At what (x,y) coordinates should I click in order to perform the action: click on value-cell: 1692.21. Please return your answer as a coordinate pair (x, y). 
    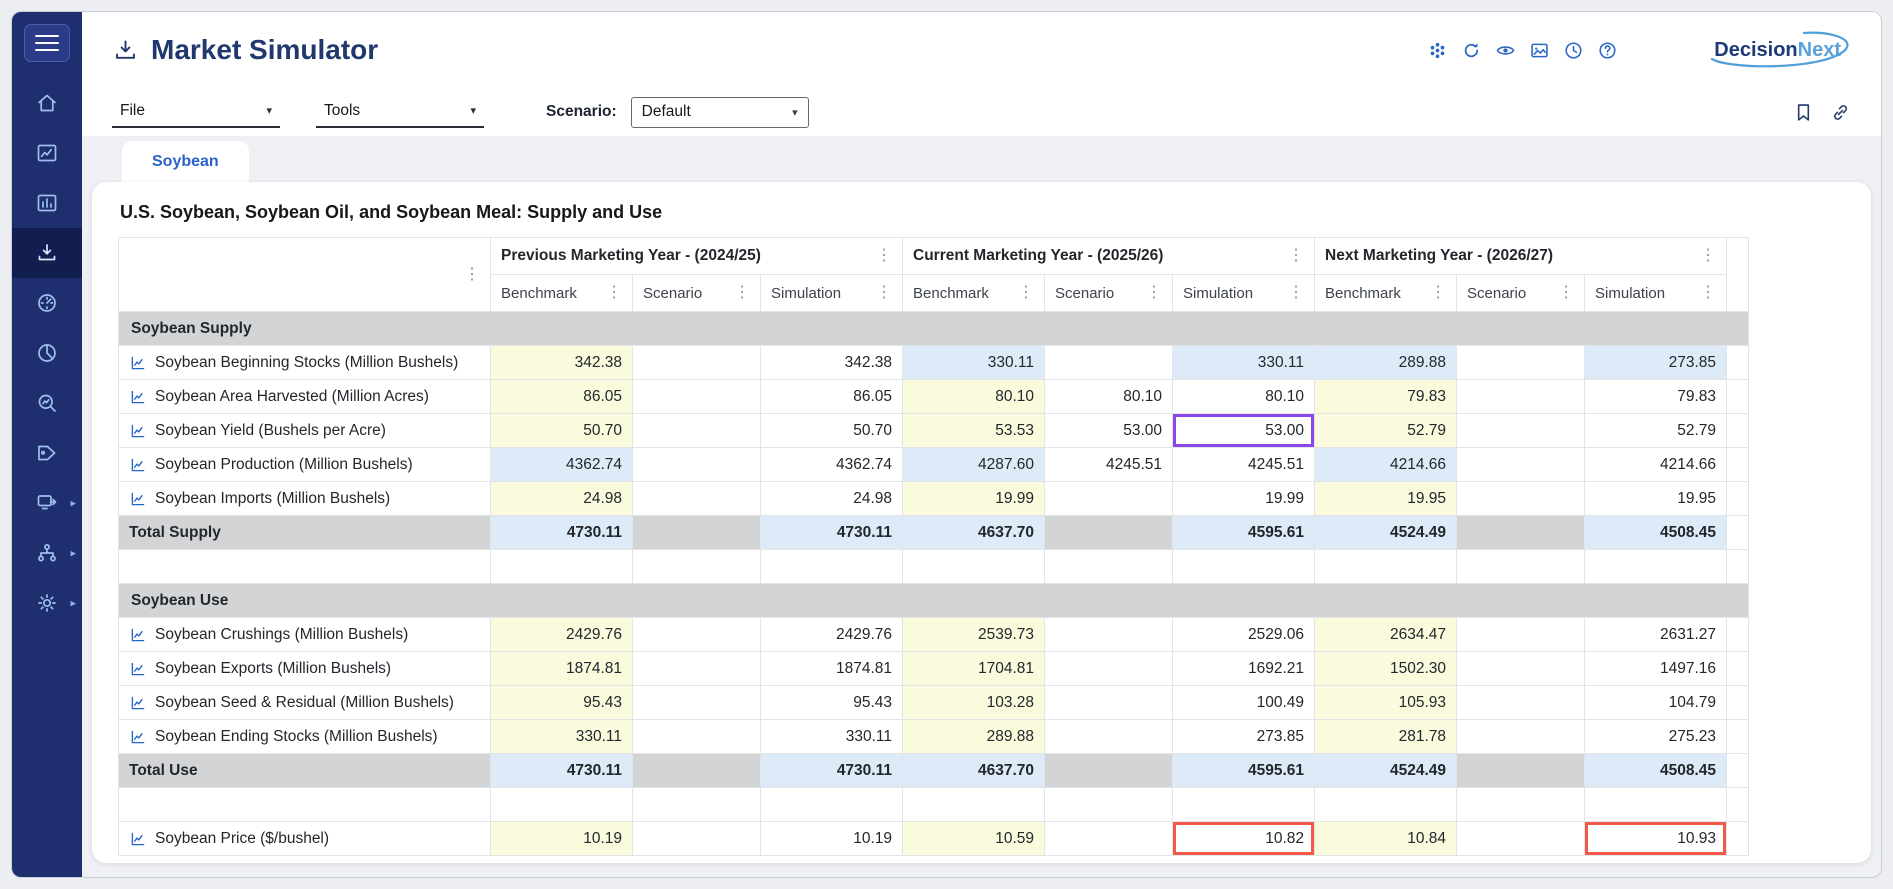
    Looking at the image, I should click on (1243, 668).